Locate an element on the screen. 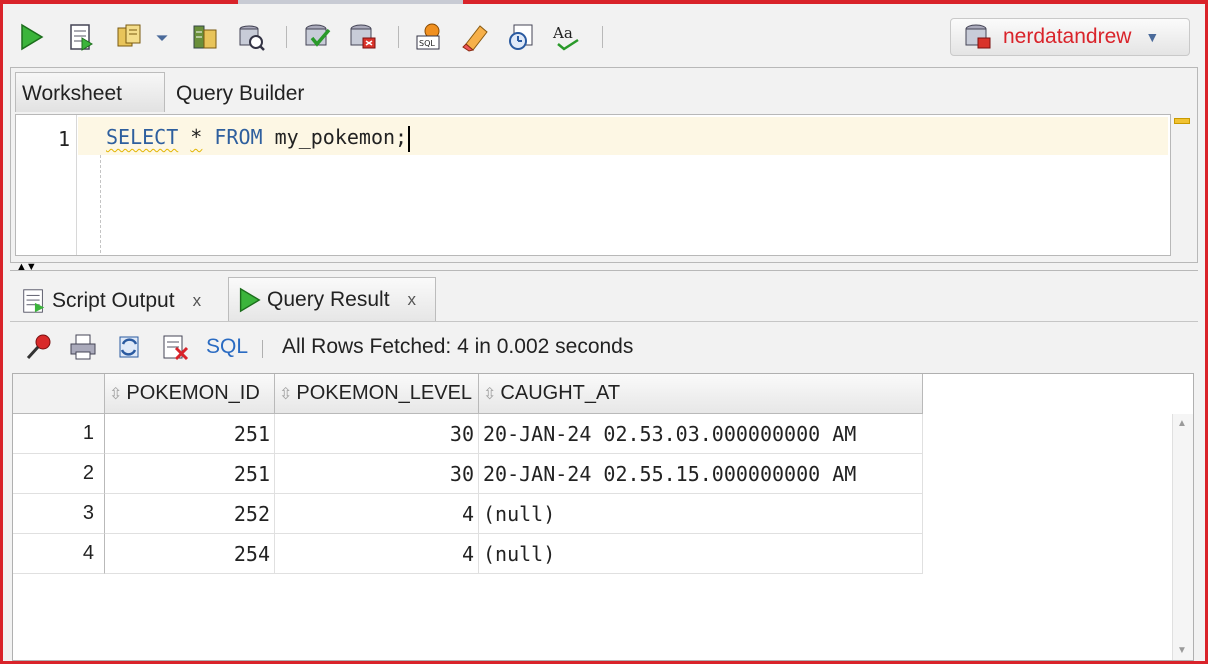 This screenshot has width=1208, height=664. commit-icon is located at coordinates (129, 37).